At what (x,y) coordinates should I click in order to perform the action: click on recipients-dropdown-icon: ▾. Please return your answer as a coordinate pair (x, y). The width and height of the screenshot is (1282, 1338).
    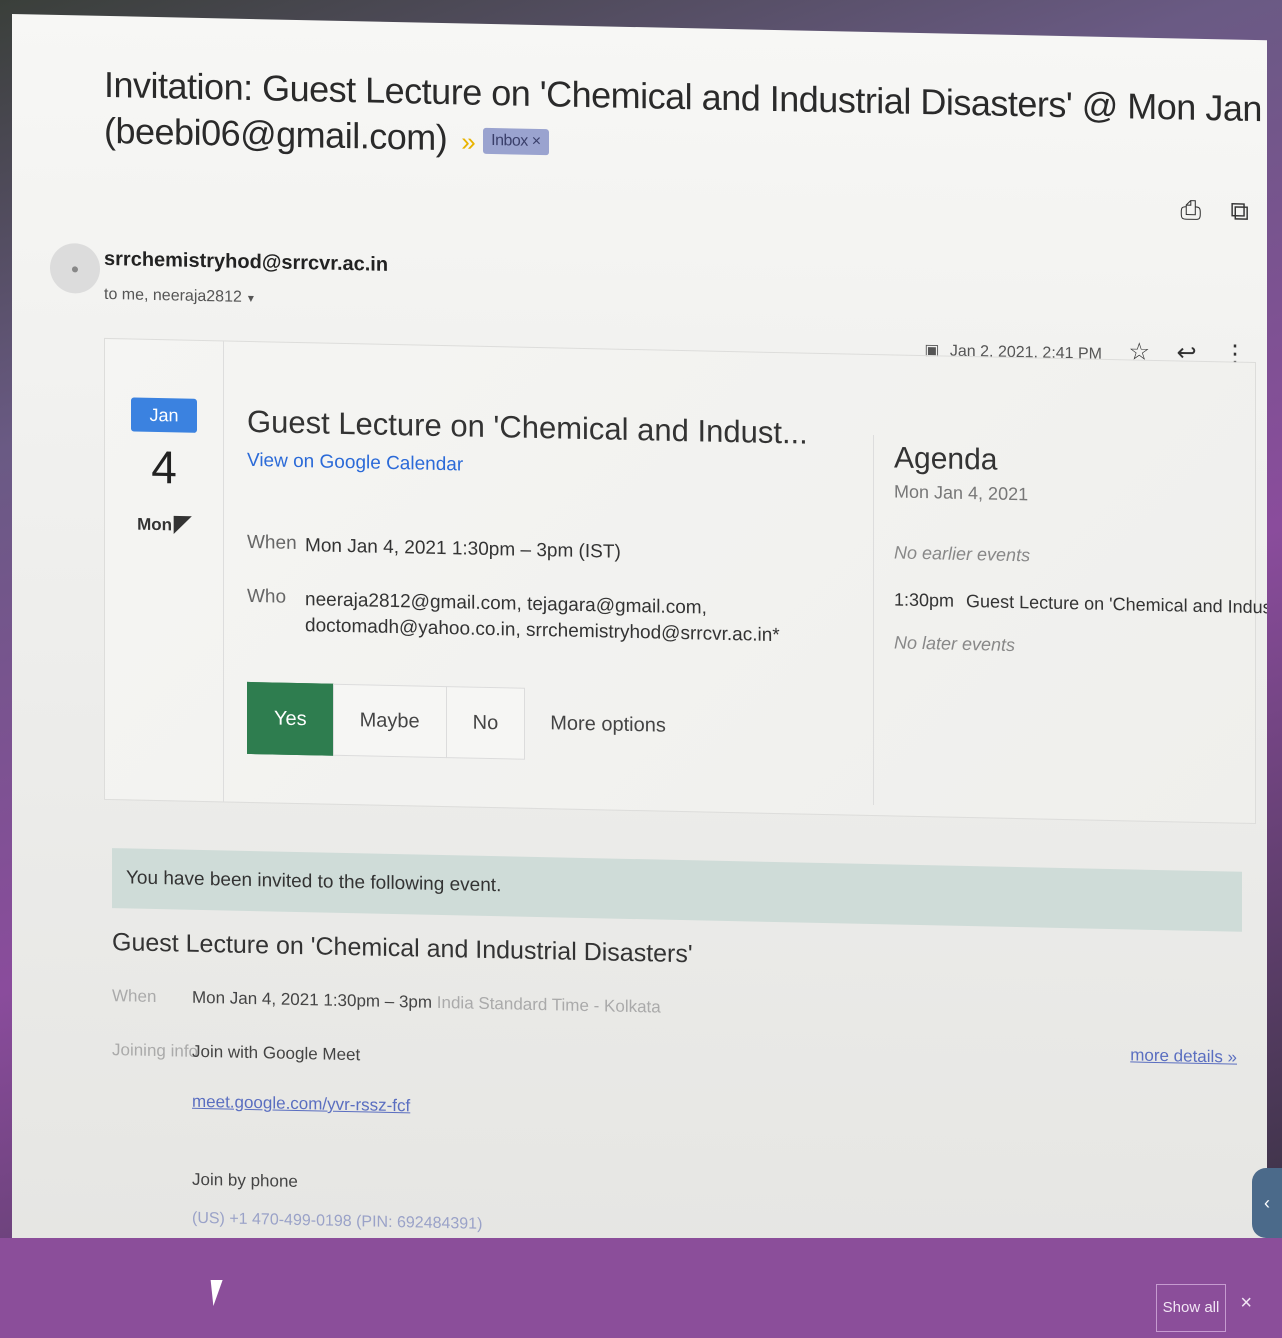
    Looking at the image, I should click on (251, 298).